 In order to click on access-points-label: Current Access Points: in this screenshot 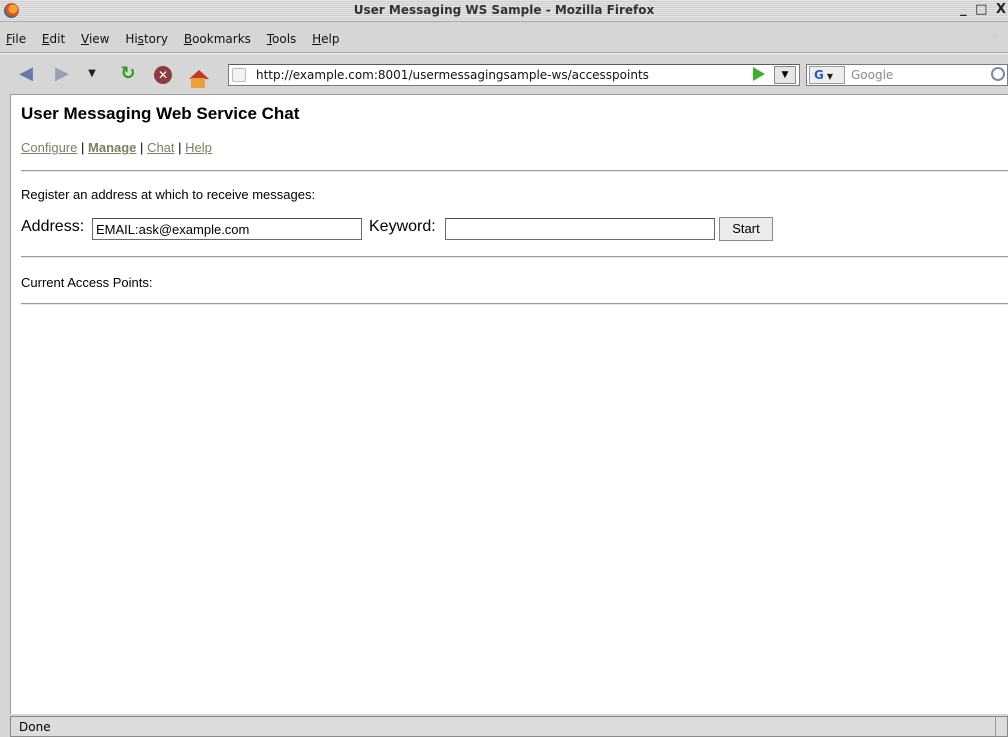, I will do `click(87, 282)`.